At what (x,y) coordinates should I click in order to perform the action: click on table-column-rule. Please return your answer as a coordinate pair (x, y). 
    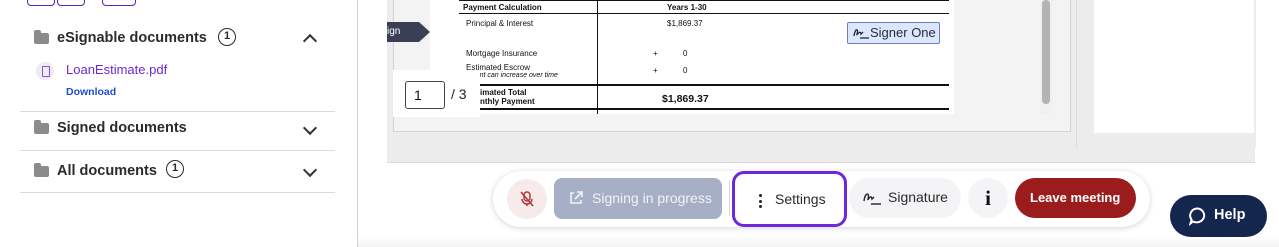
    Looking at the image, I should click on (598, 57).